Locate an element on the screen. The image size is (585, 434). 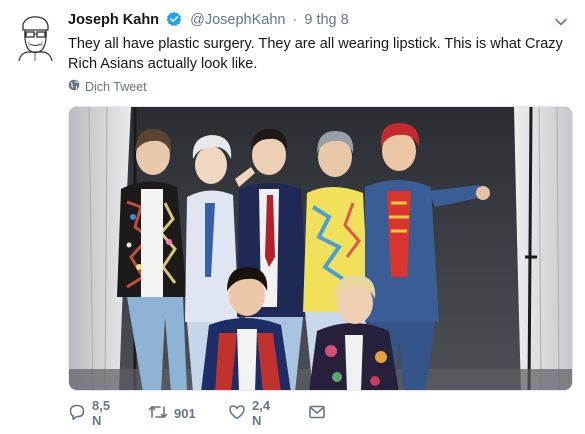
reply-button: 8,5 N is located at coordinates (89, 413).